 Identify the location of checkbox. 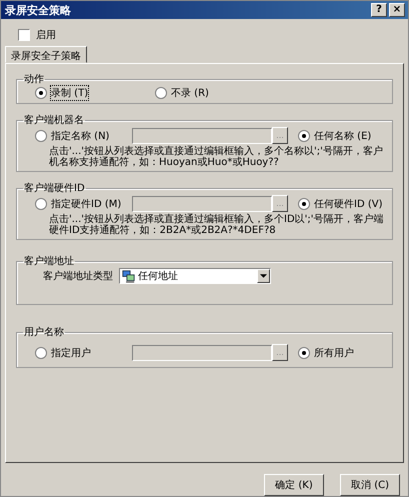
(24, 35).